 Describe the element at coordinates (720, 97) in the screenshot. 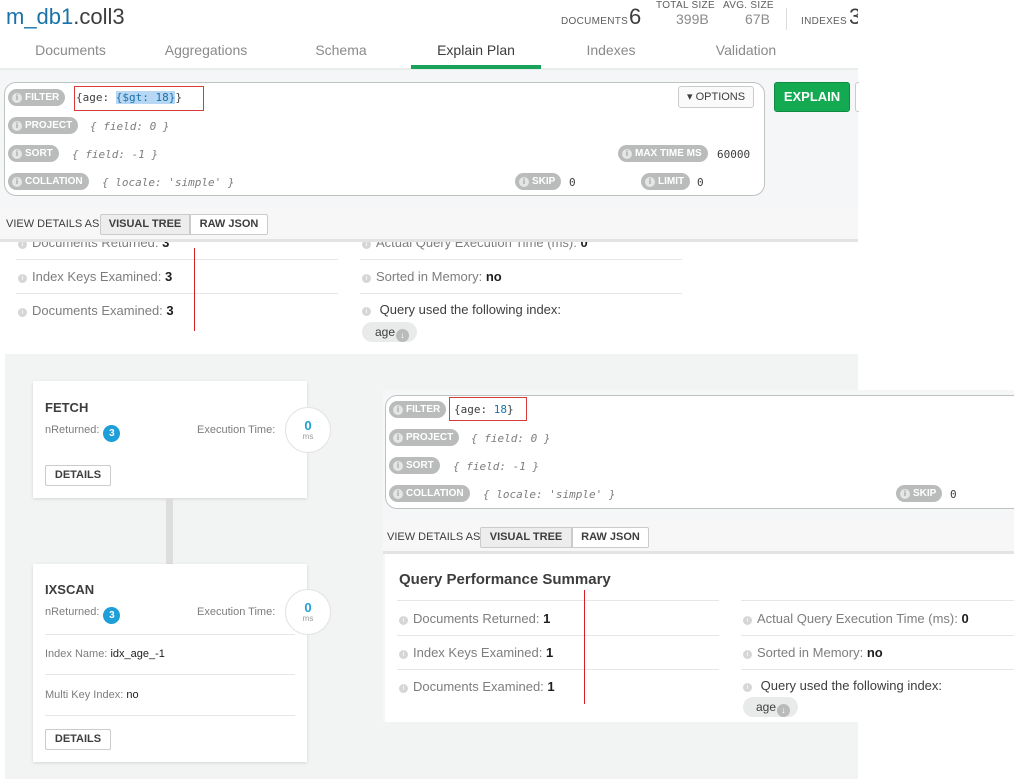

I see `options-label: OPTIONS` at that location.